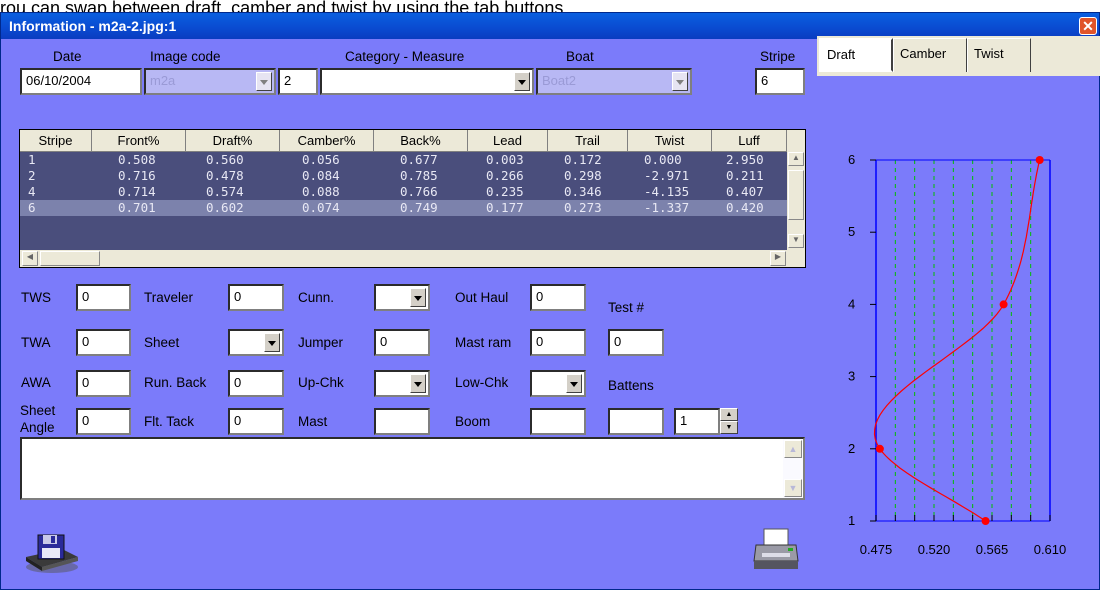 The width and height of the screenshot is (1100, 590). Describe the element at coordinates (778, 56) in the screenshot. I see `stripe-label: Stripe` at that location.